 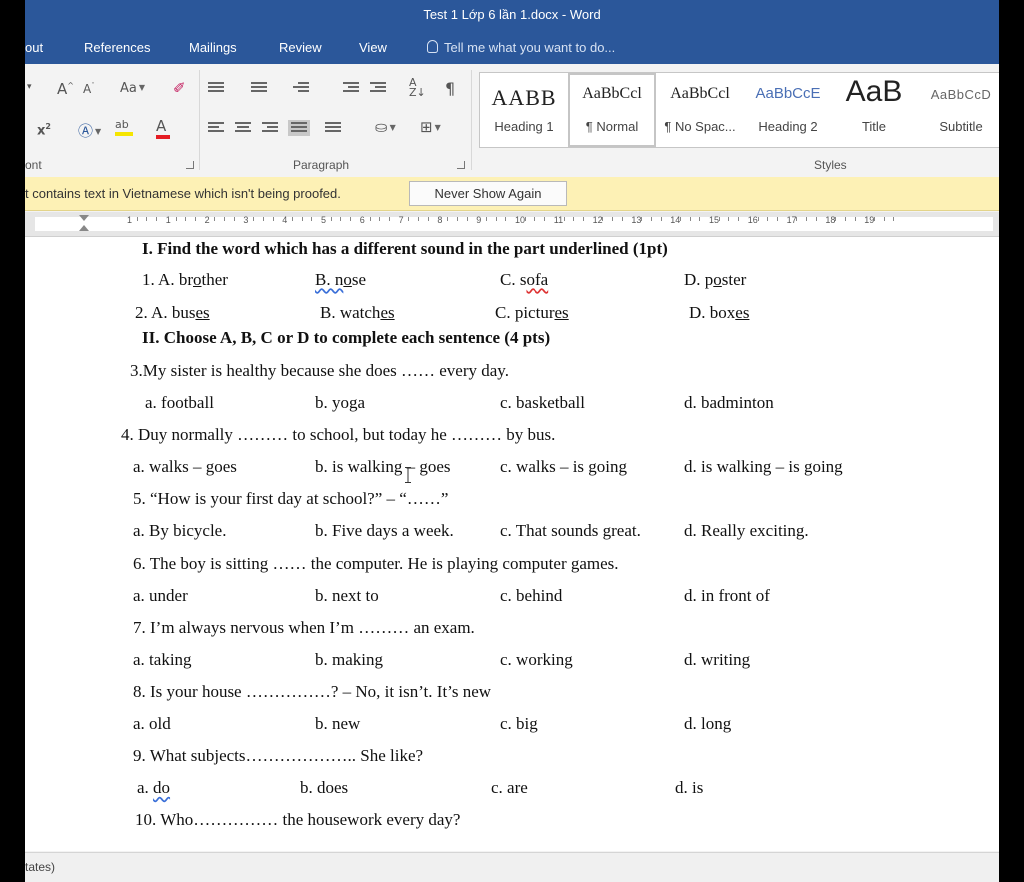 What do you see at coordinates (479, 220) in the screenshot?
I see `ruler-number: 9` at bounding box center [479, 220].